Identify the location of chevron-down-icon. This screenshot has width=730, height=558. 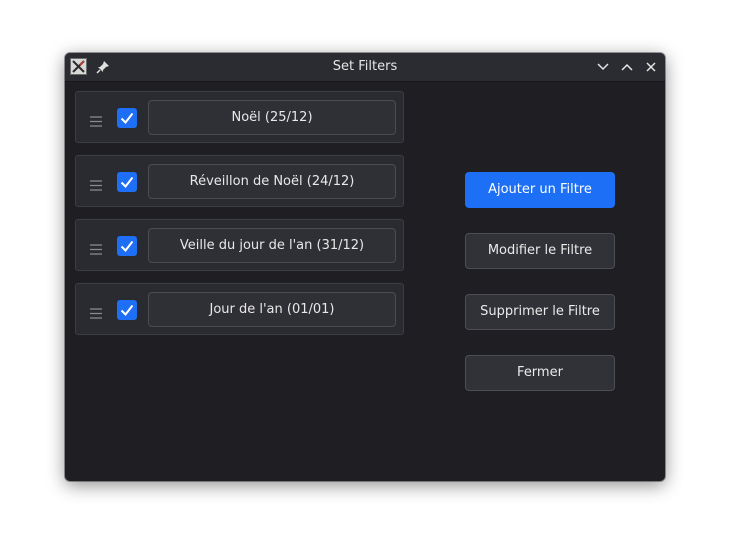
(603, 67).